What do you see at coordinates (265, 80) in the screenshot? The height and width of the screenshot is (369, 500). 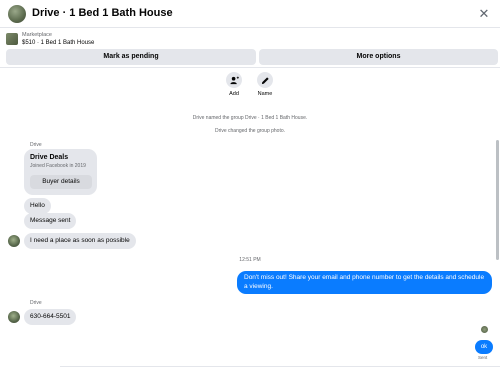 I see `pencil-icon` at bounding box center [265, 80].